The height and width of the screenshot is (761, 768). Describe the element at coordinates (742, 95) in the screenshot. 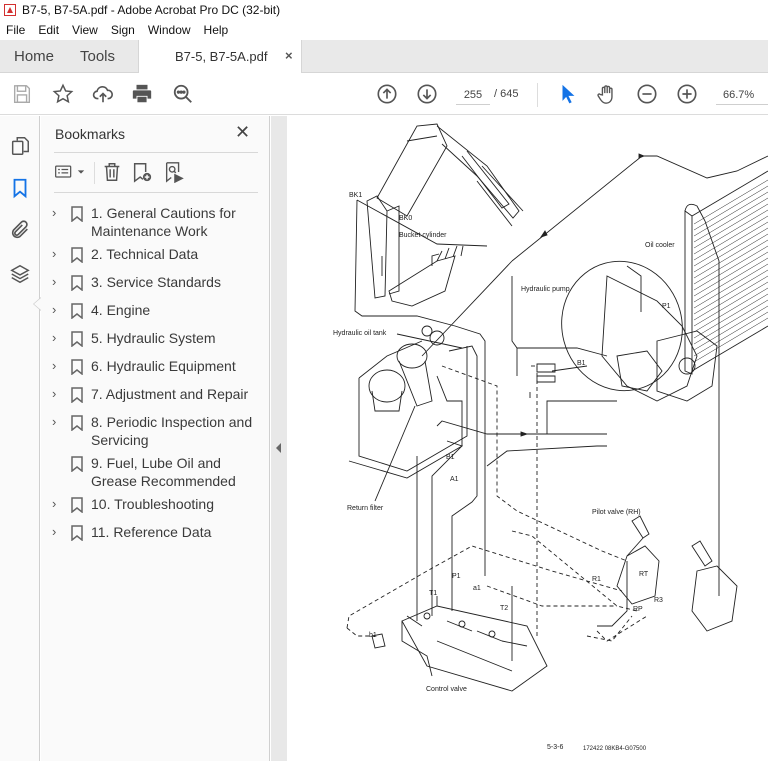

I see `zoom-level-input` at that location.